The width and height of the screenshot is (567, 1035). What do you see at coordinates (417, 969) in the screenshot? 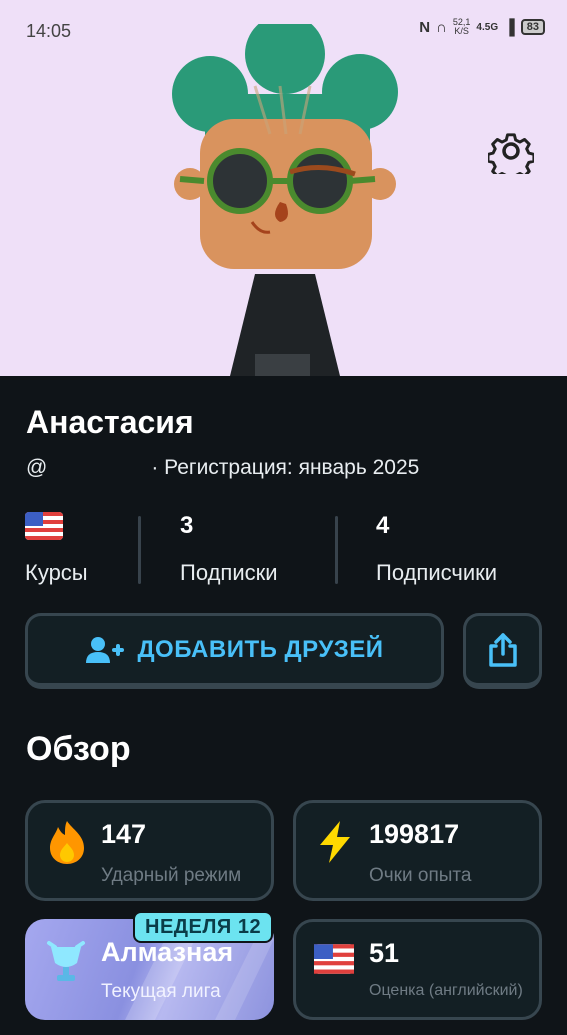
I see `score-card: 51 Оценка (английский)` at bounding box center [417, 969].